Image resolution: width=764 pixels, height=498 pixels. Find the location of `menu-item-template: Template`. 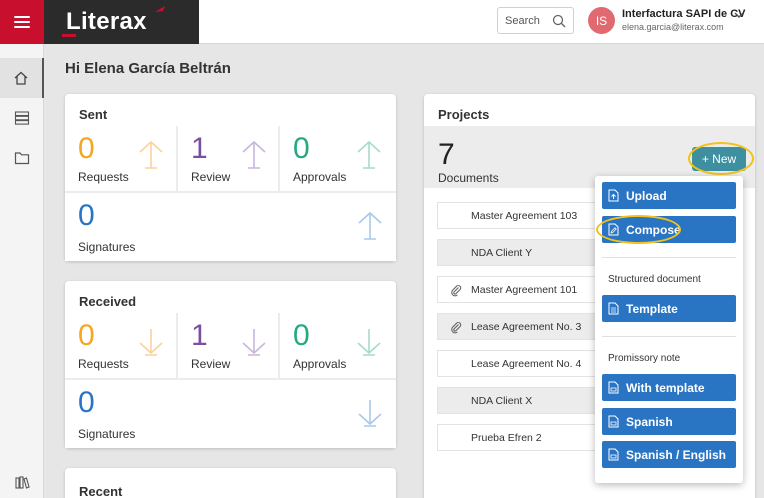

menu-item-template: Template is located at coordinates (669, 308).